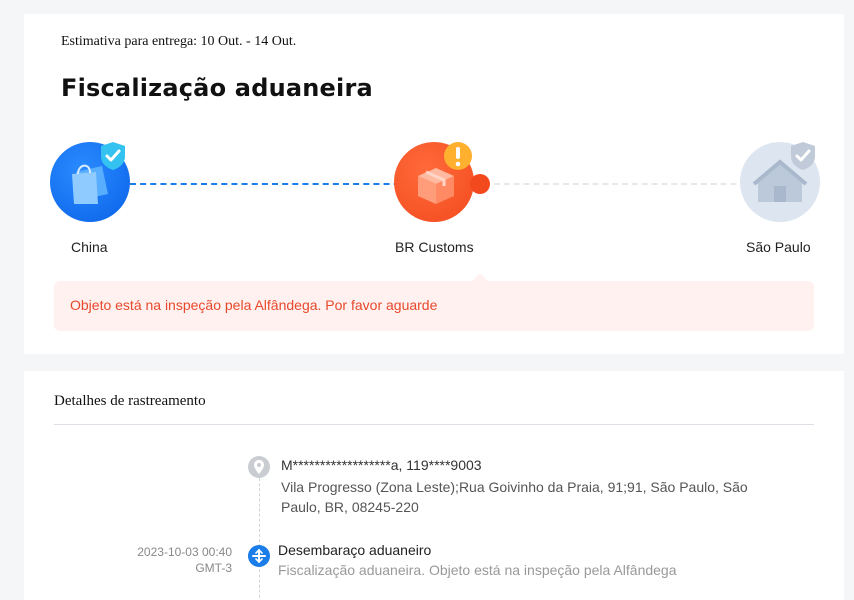 This screenshot has height=600, width=854. I want to click on event-timezone: GMT-3, so click(213, 568).